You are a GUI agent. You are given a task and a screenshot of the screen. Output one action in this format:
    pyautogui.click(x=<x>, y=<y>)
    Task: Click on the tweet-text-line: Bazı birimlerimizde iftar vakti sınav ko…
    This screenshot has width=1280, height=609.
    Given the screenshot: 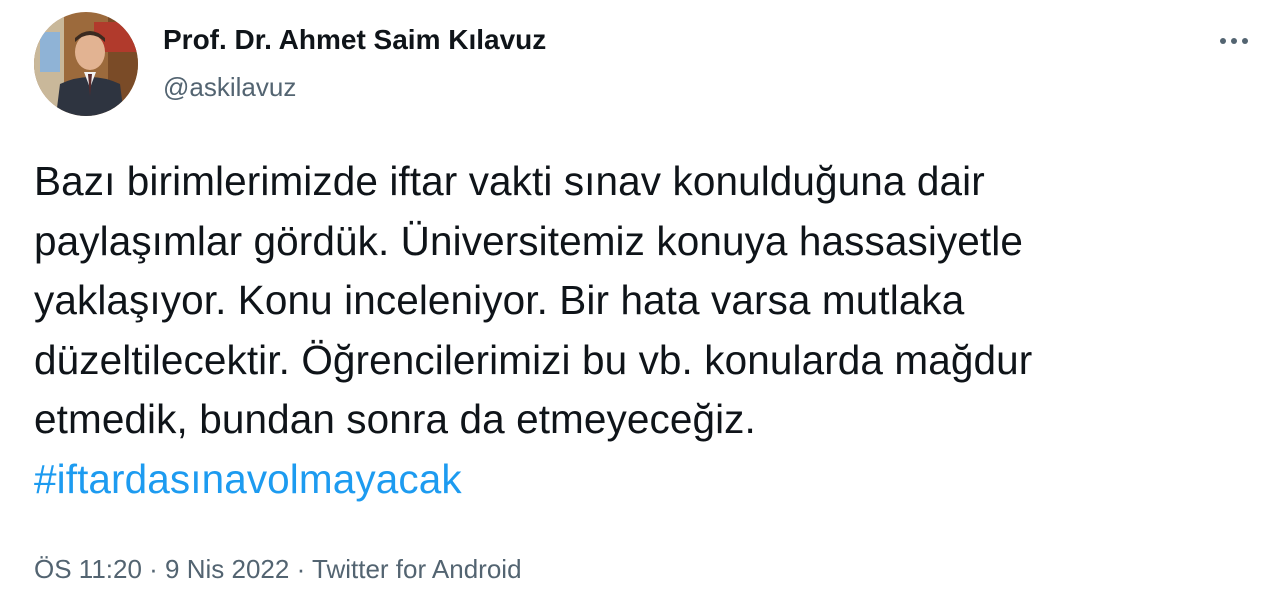 What is the action you would take?
    pyautogui.click(x=509, y=181)
    